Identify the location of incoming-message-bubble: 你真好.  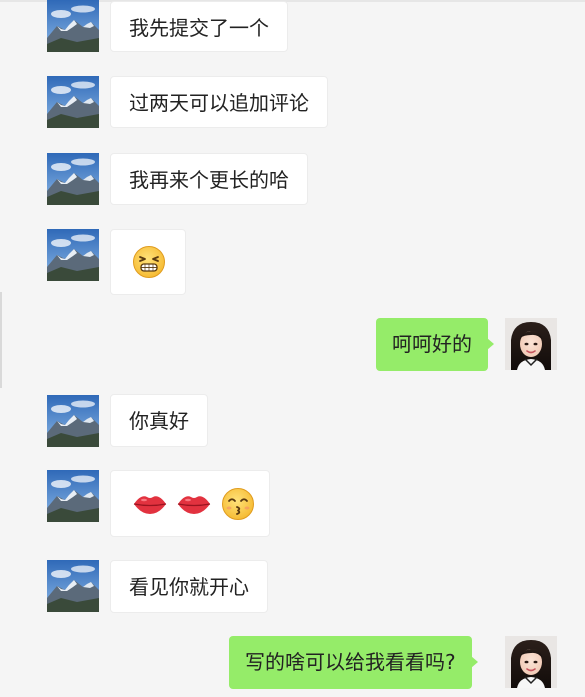
(159, 420).